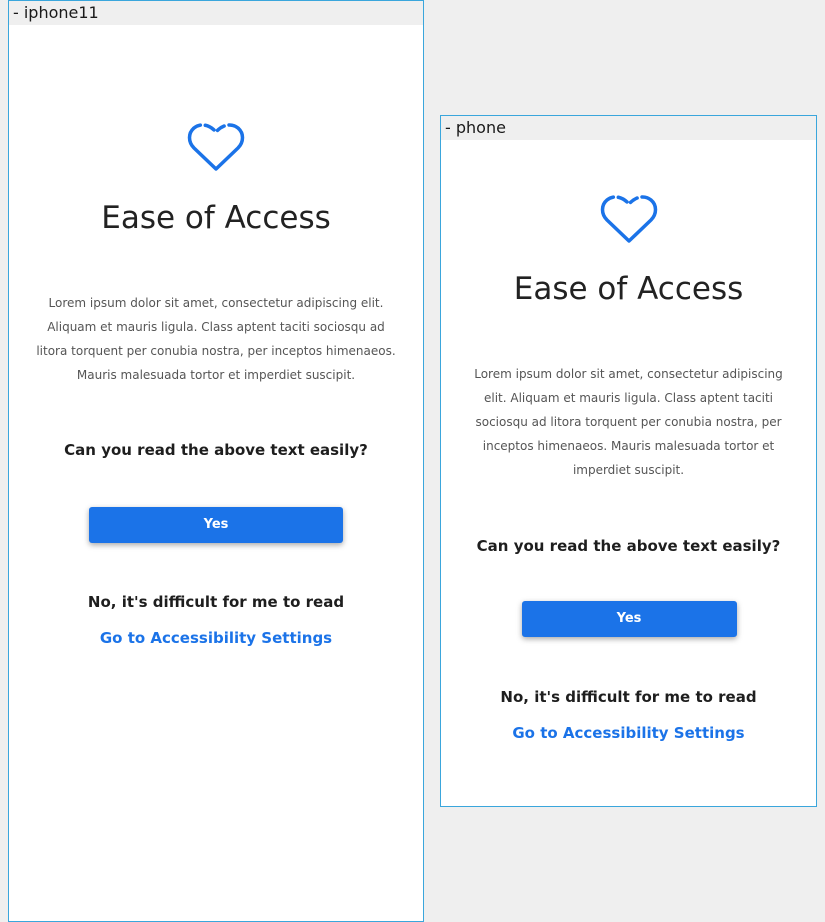 The width and height of the screenshot is (825, 922). Describe the element at coordinates (628, 128) in the screenshot. I see `frame-label: - phone` at that location.